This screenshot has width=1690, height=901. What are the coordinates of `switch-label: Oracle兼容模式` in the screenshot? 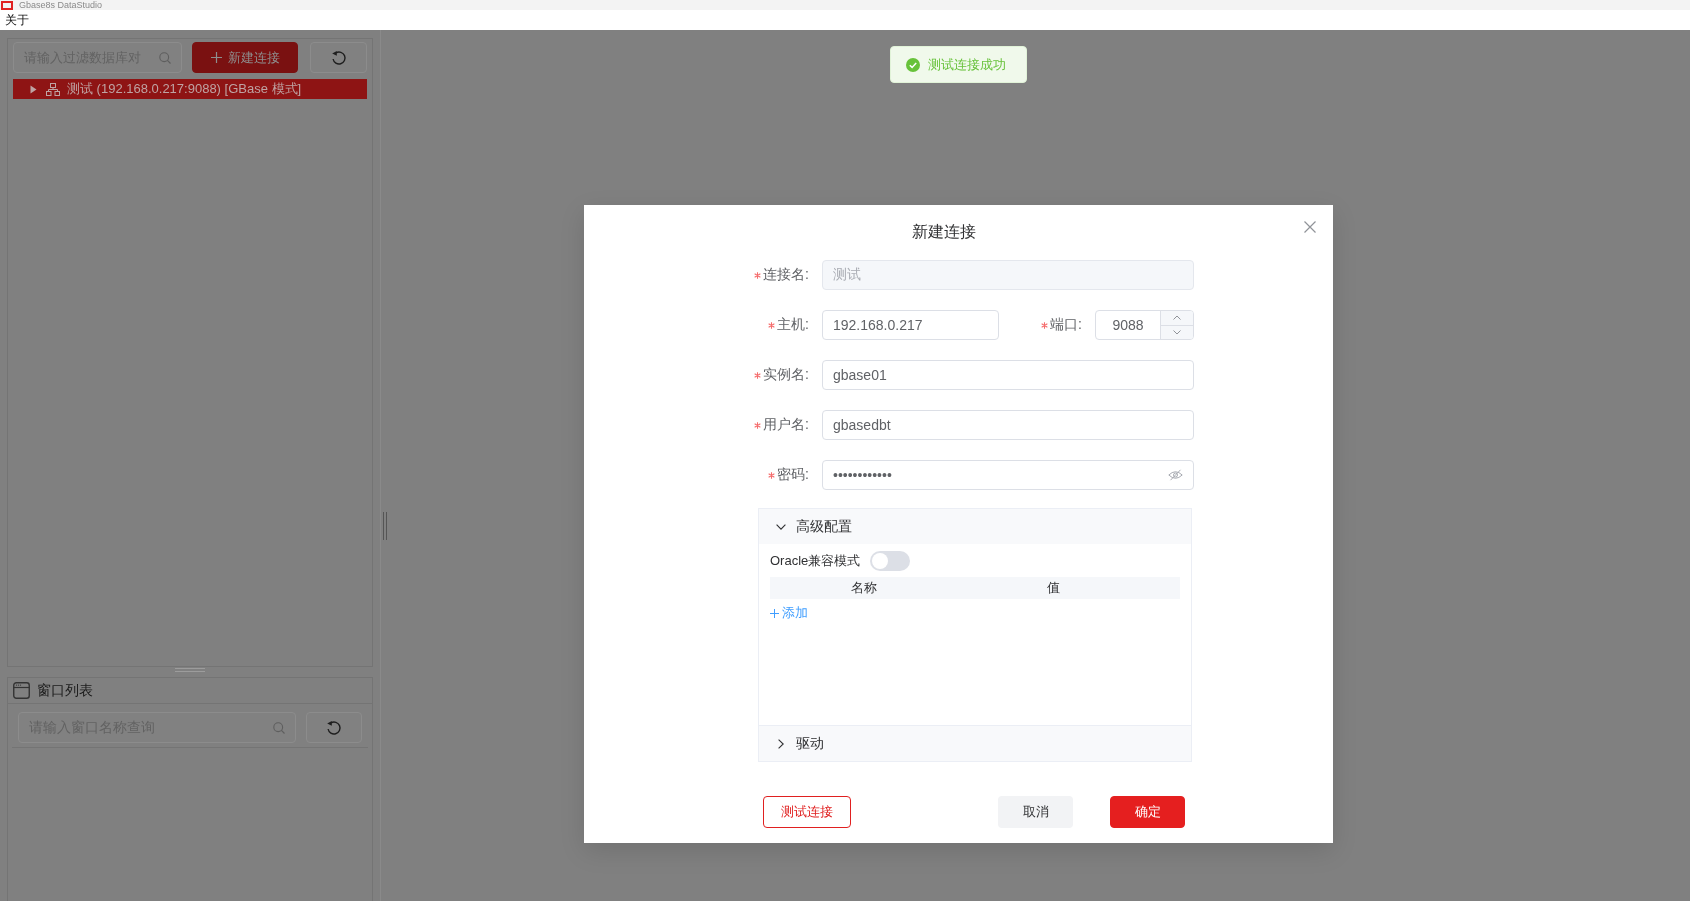 It's located at (815, 561).